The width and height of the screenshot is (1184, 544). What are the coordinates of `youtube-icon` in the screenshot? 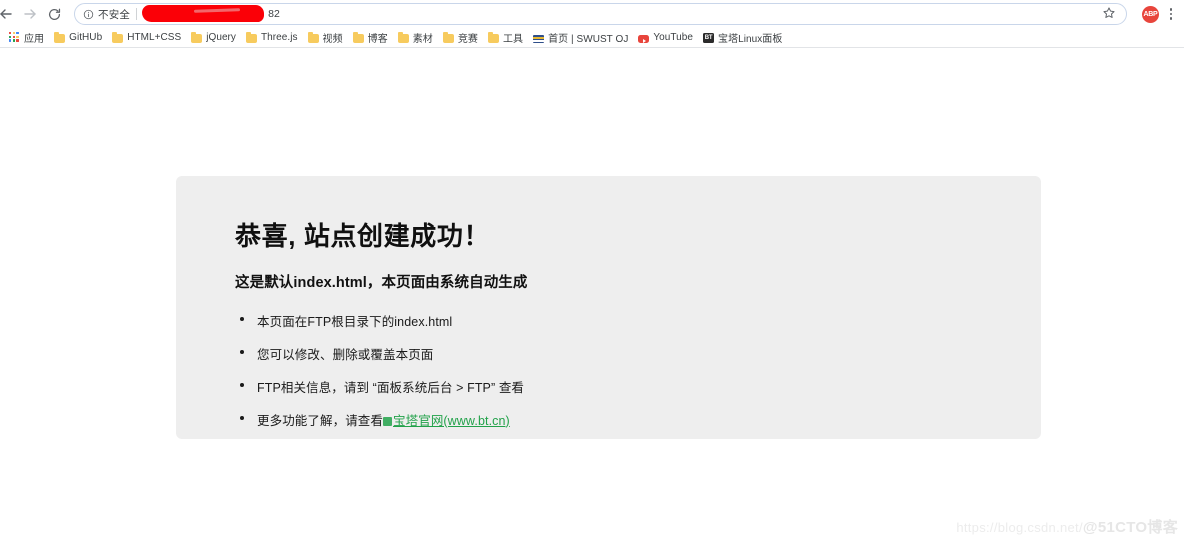 It's located at (644, 38).